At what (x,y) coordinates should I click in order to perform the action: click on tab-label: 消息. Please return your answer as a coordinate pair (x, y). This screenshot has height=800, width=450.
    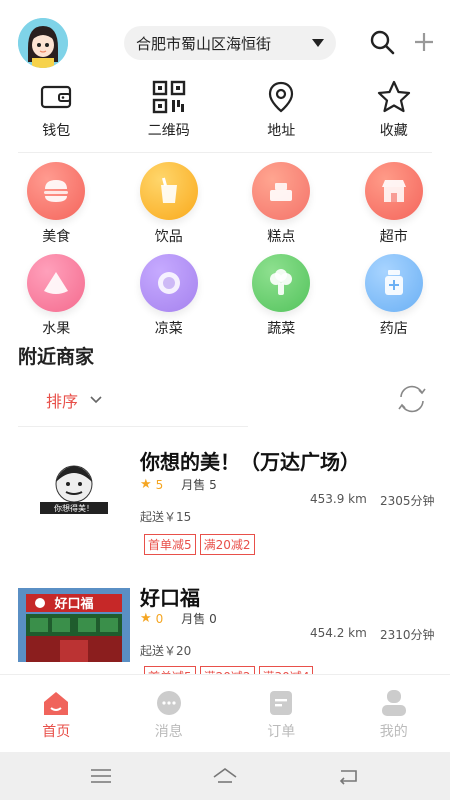
    Looking at the image, I should click on (168, 732).